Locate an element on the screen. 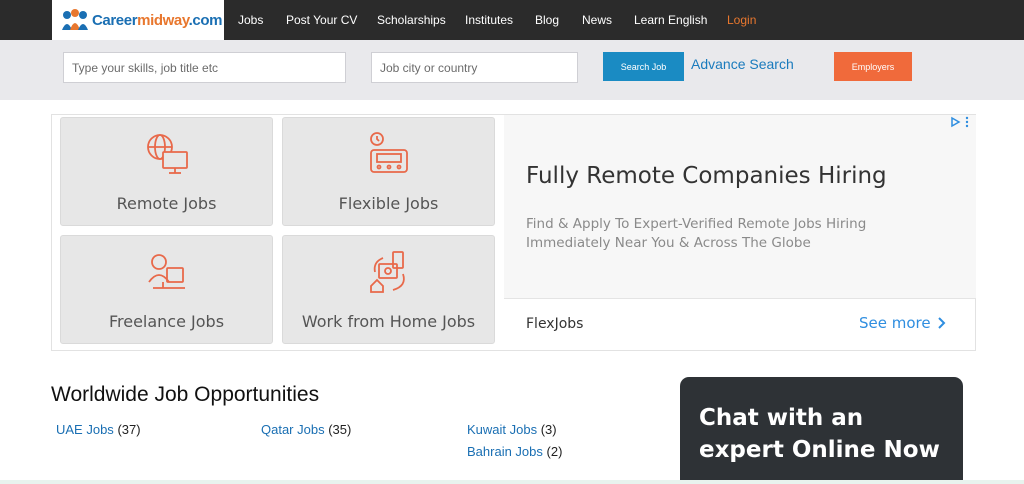 The image size is (1024, 484). adchoices-icon is located at coordinates (962, 122).